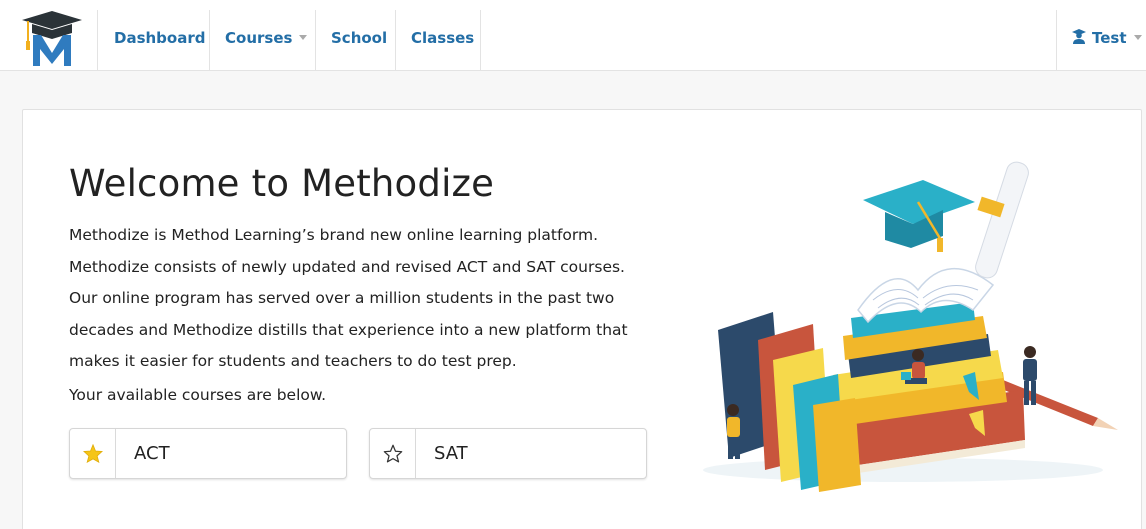  I want to click on nav-courses: Courses, so click(266, 35).